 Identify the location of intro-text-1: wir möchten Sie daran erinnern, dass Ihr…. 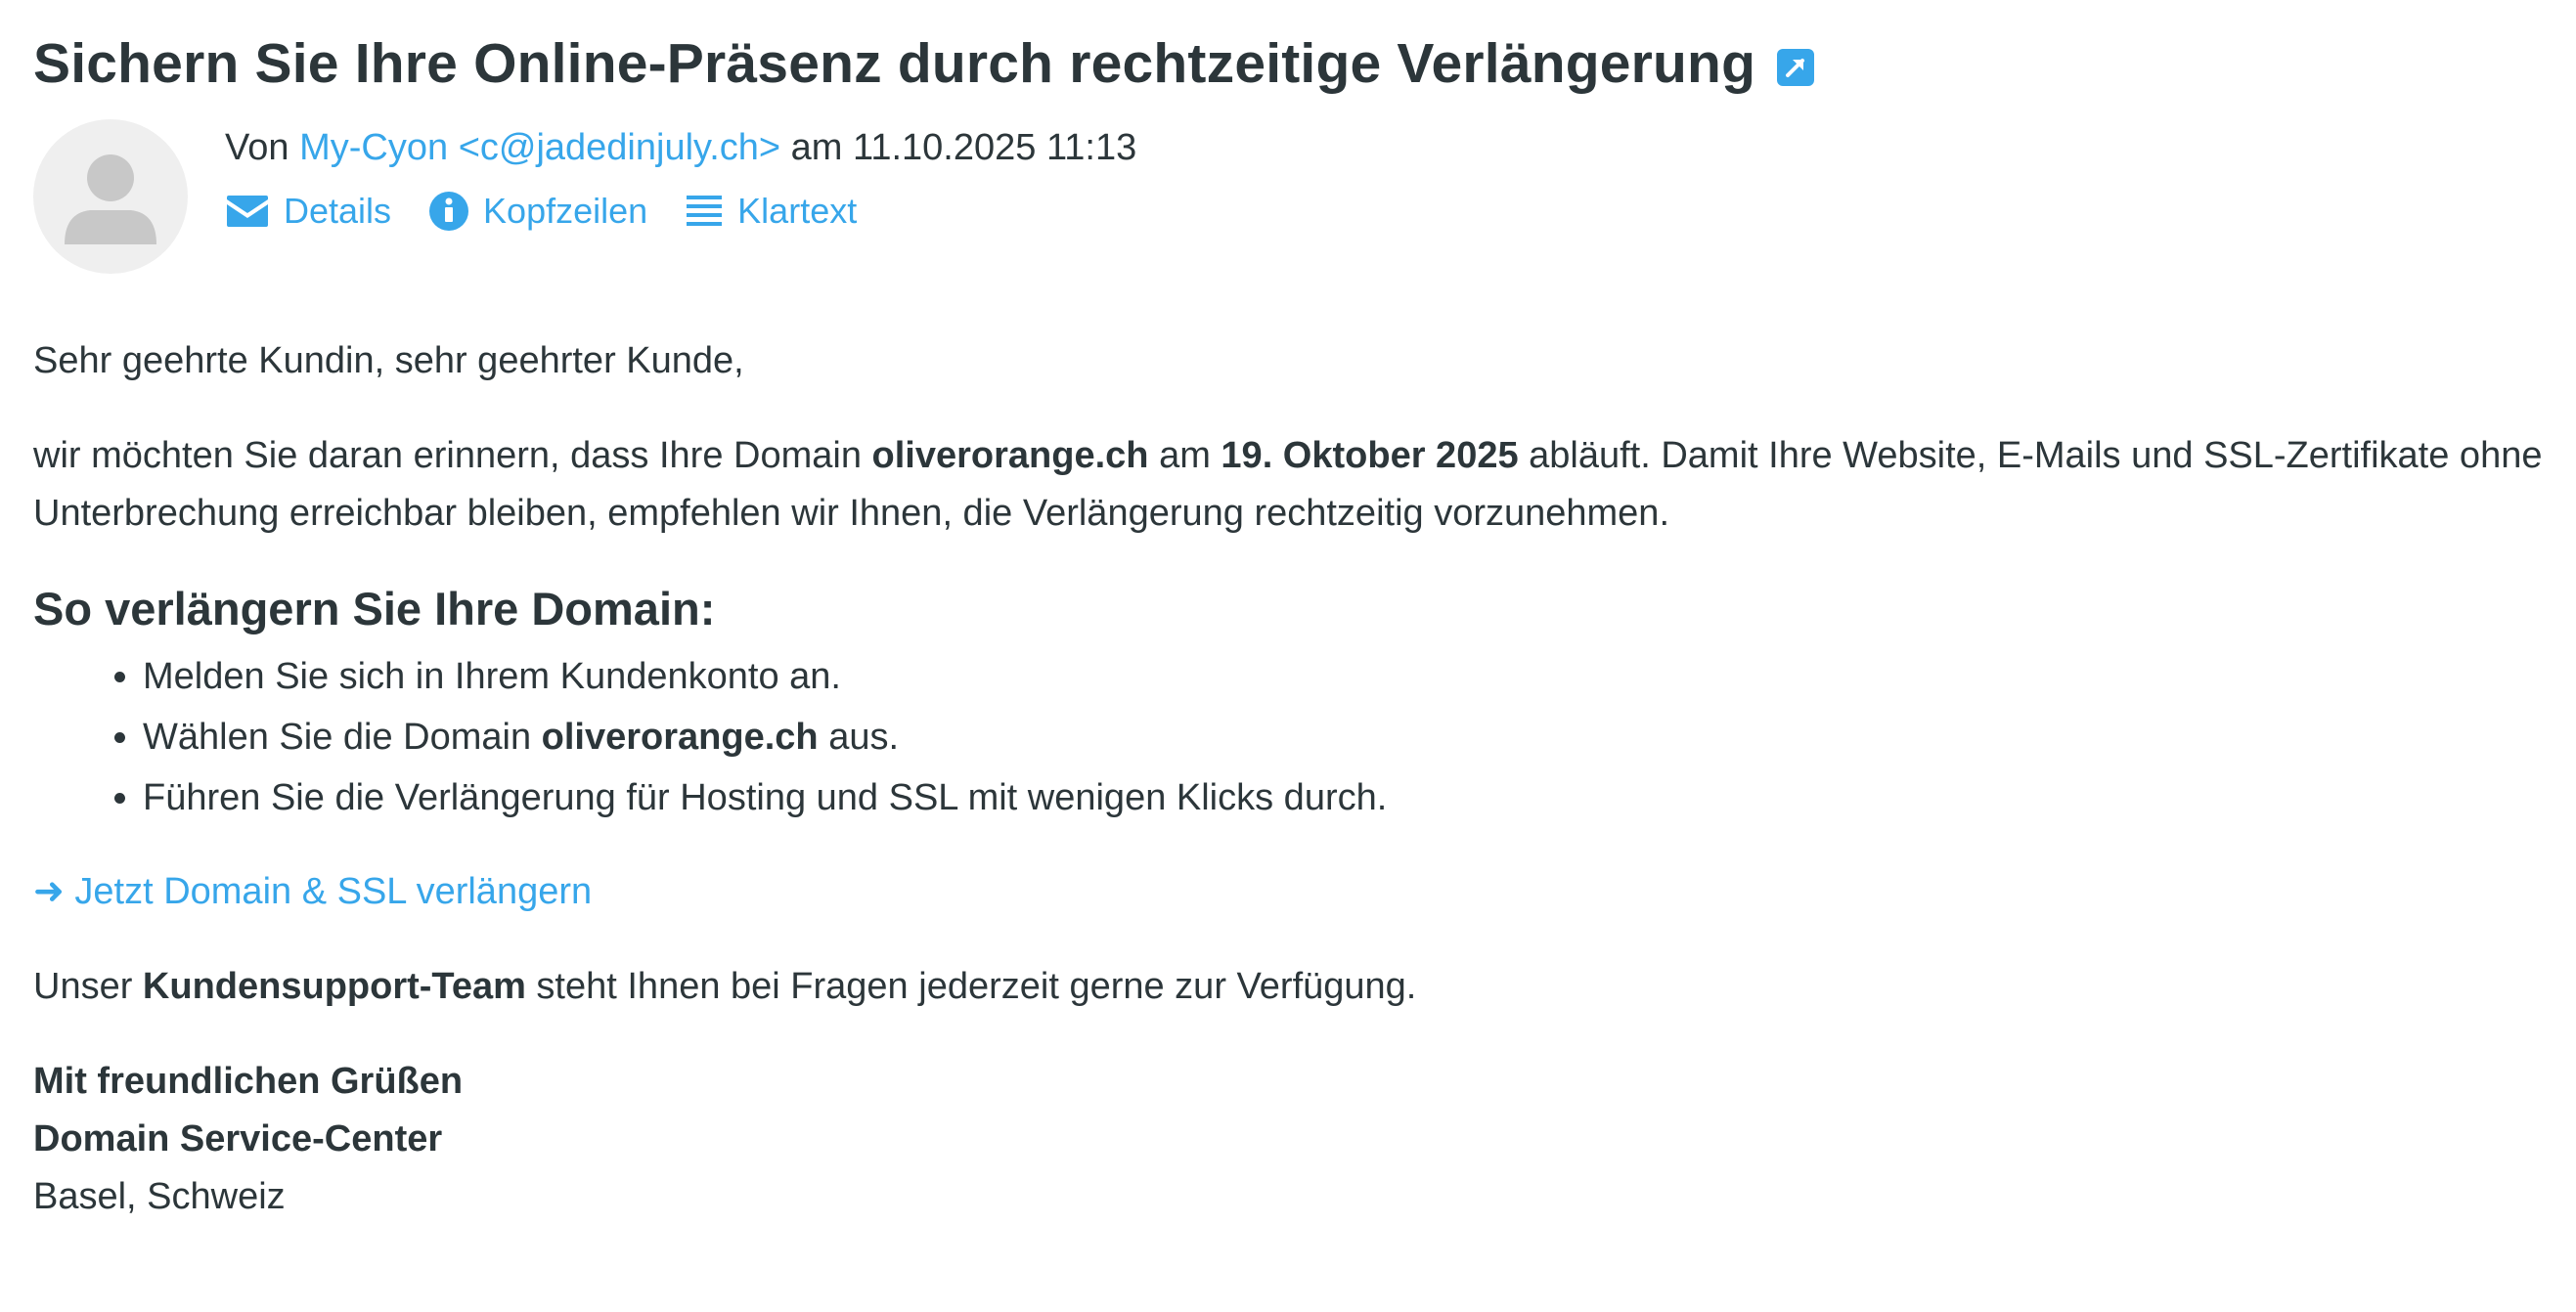
(452, 456).